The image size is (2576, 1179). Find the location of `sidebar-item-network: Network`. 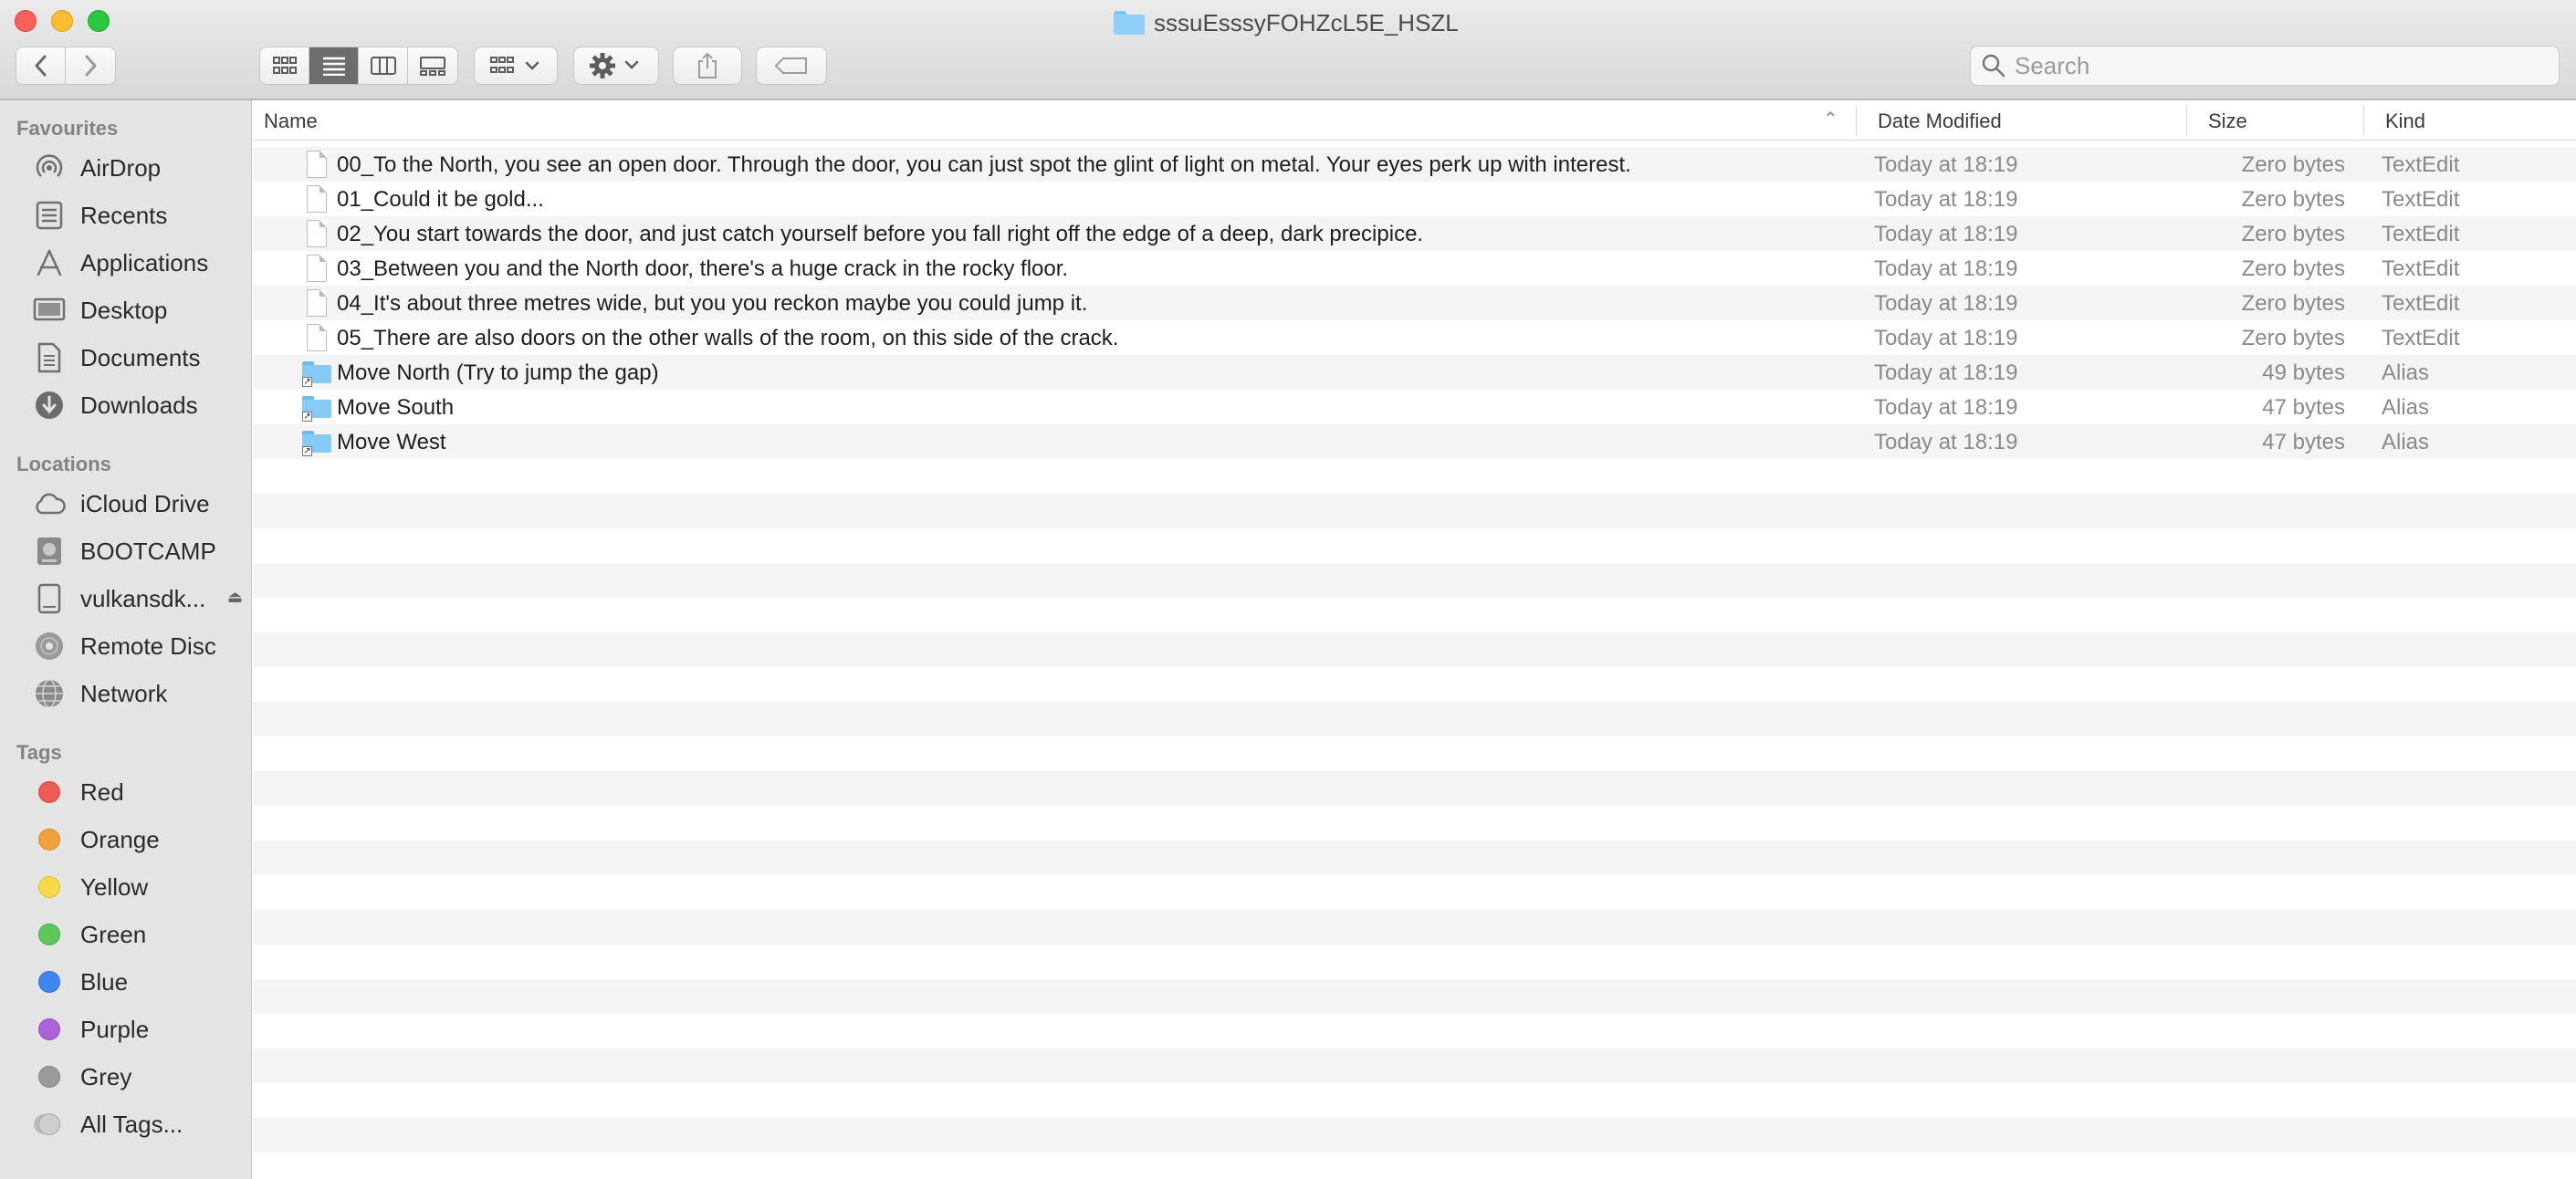

sidebar-item-network: Network is located at coordinates (140, 693).